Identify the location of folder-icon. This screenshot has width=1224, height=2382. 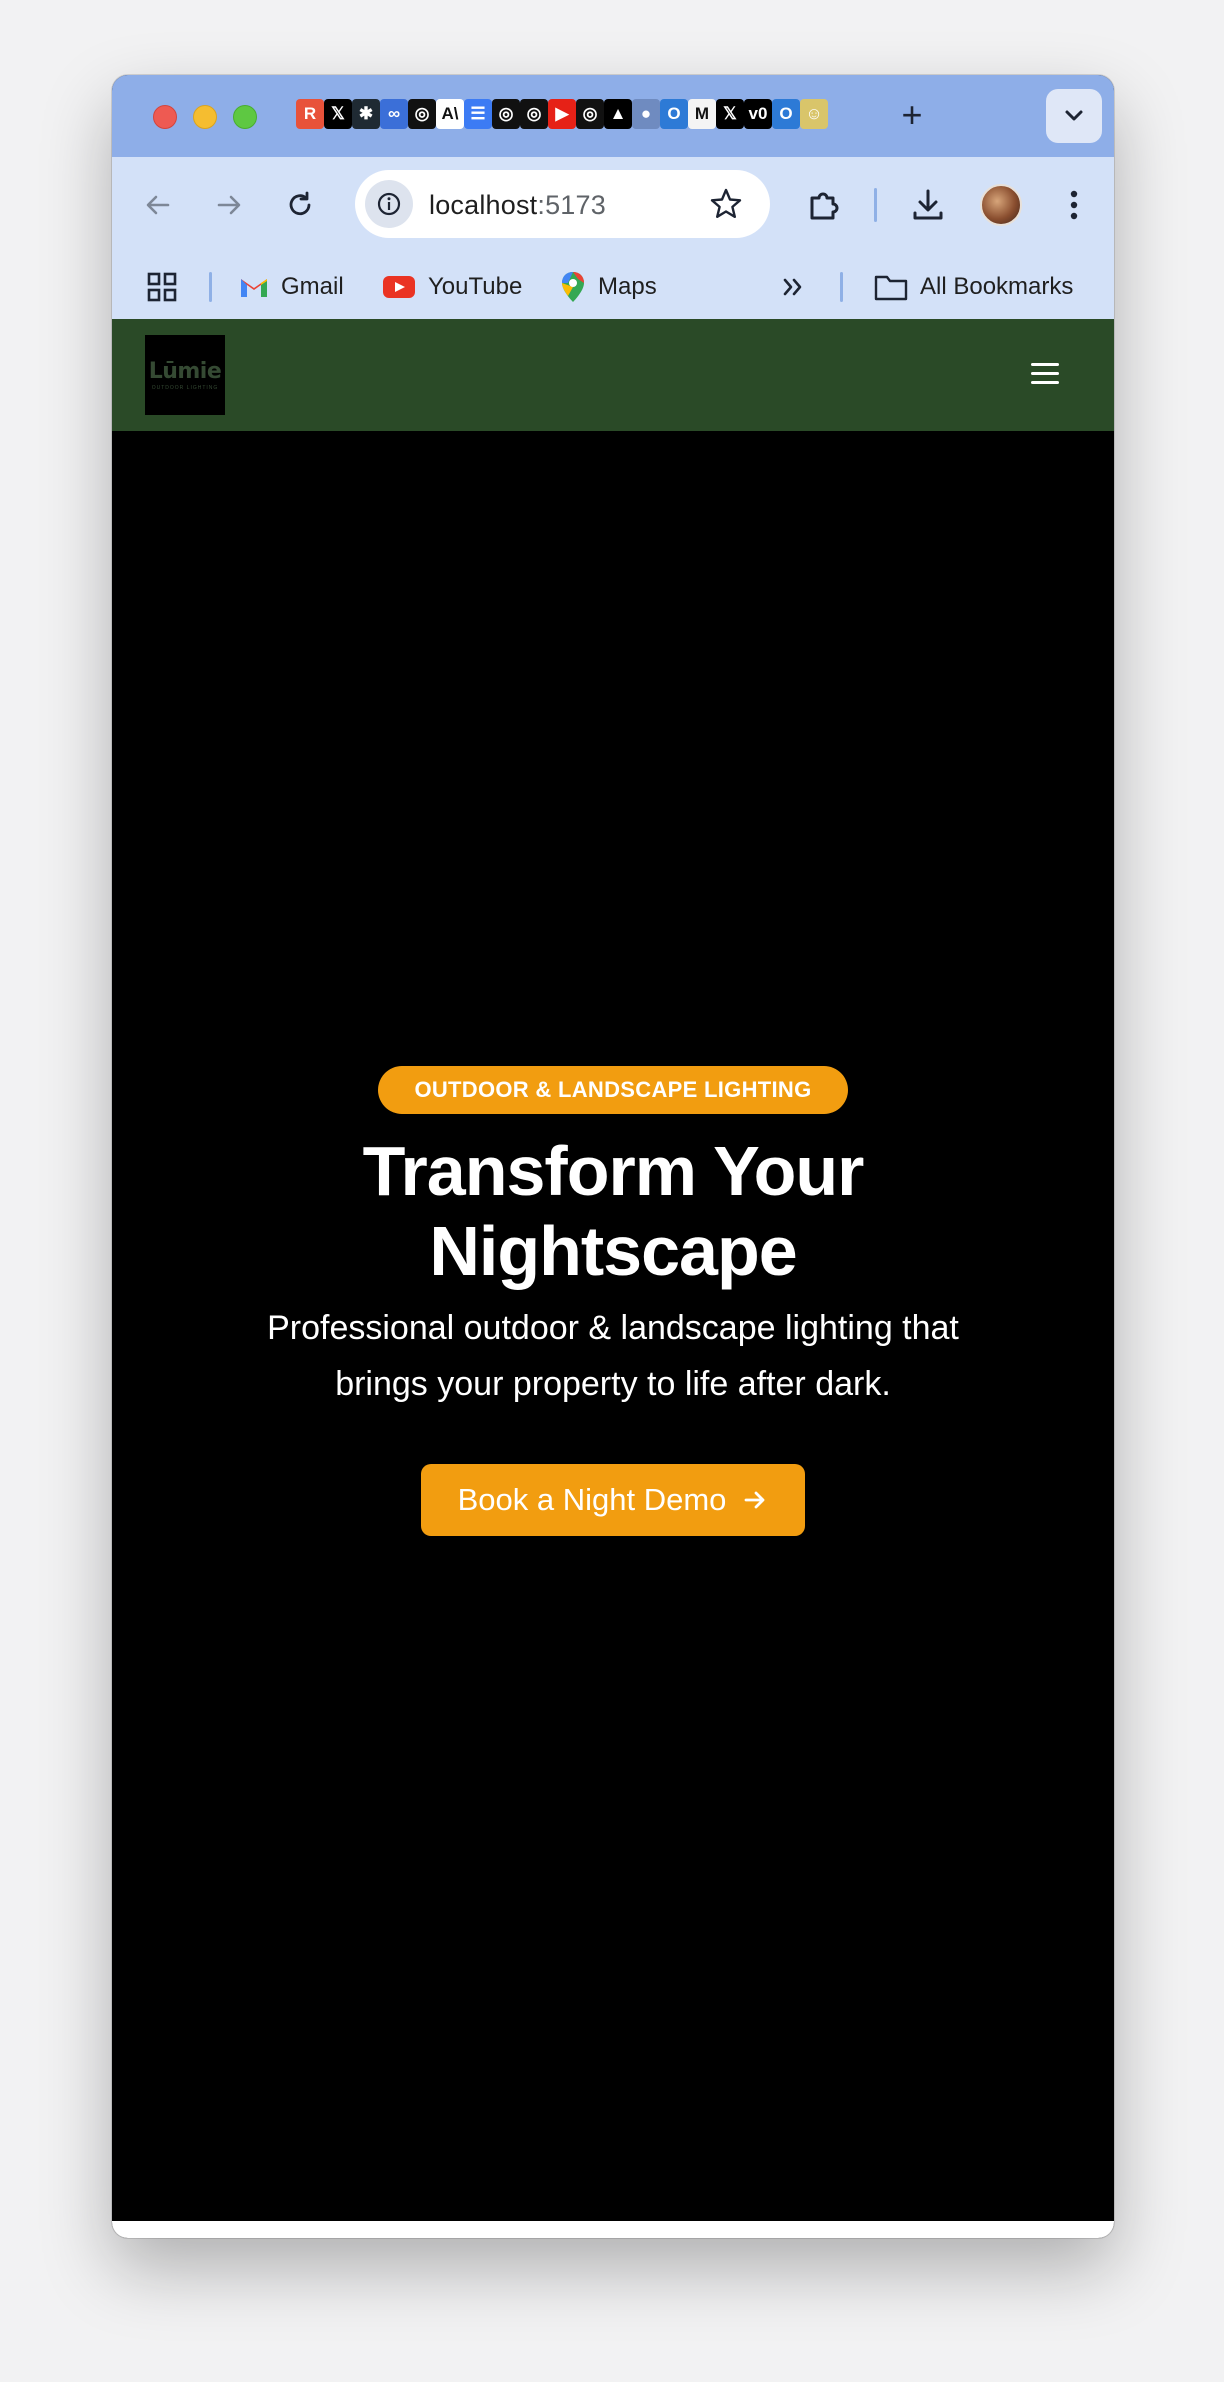
(891, 287).